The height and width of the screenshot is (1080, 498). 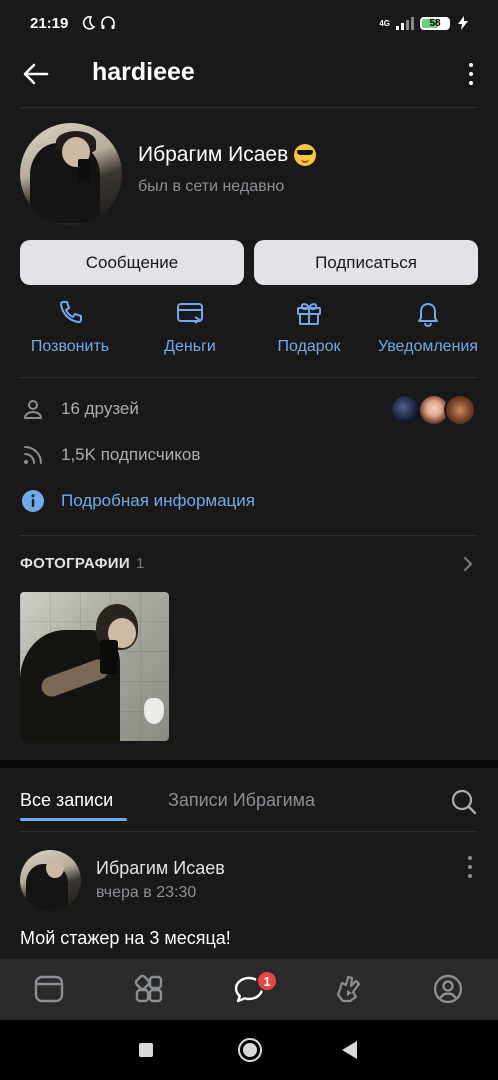 What do you see at coordinates (89, 23) in the screenshot?
I see `moon-icon` at bounding box center [89, 23].